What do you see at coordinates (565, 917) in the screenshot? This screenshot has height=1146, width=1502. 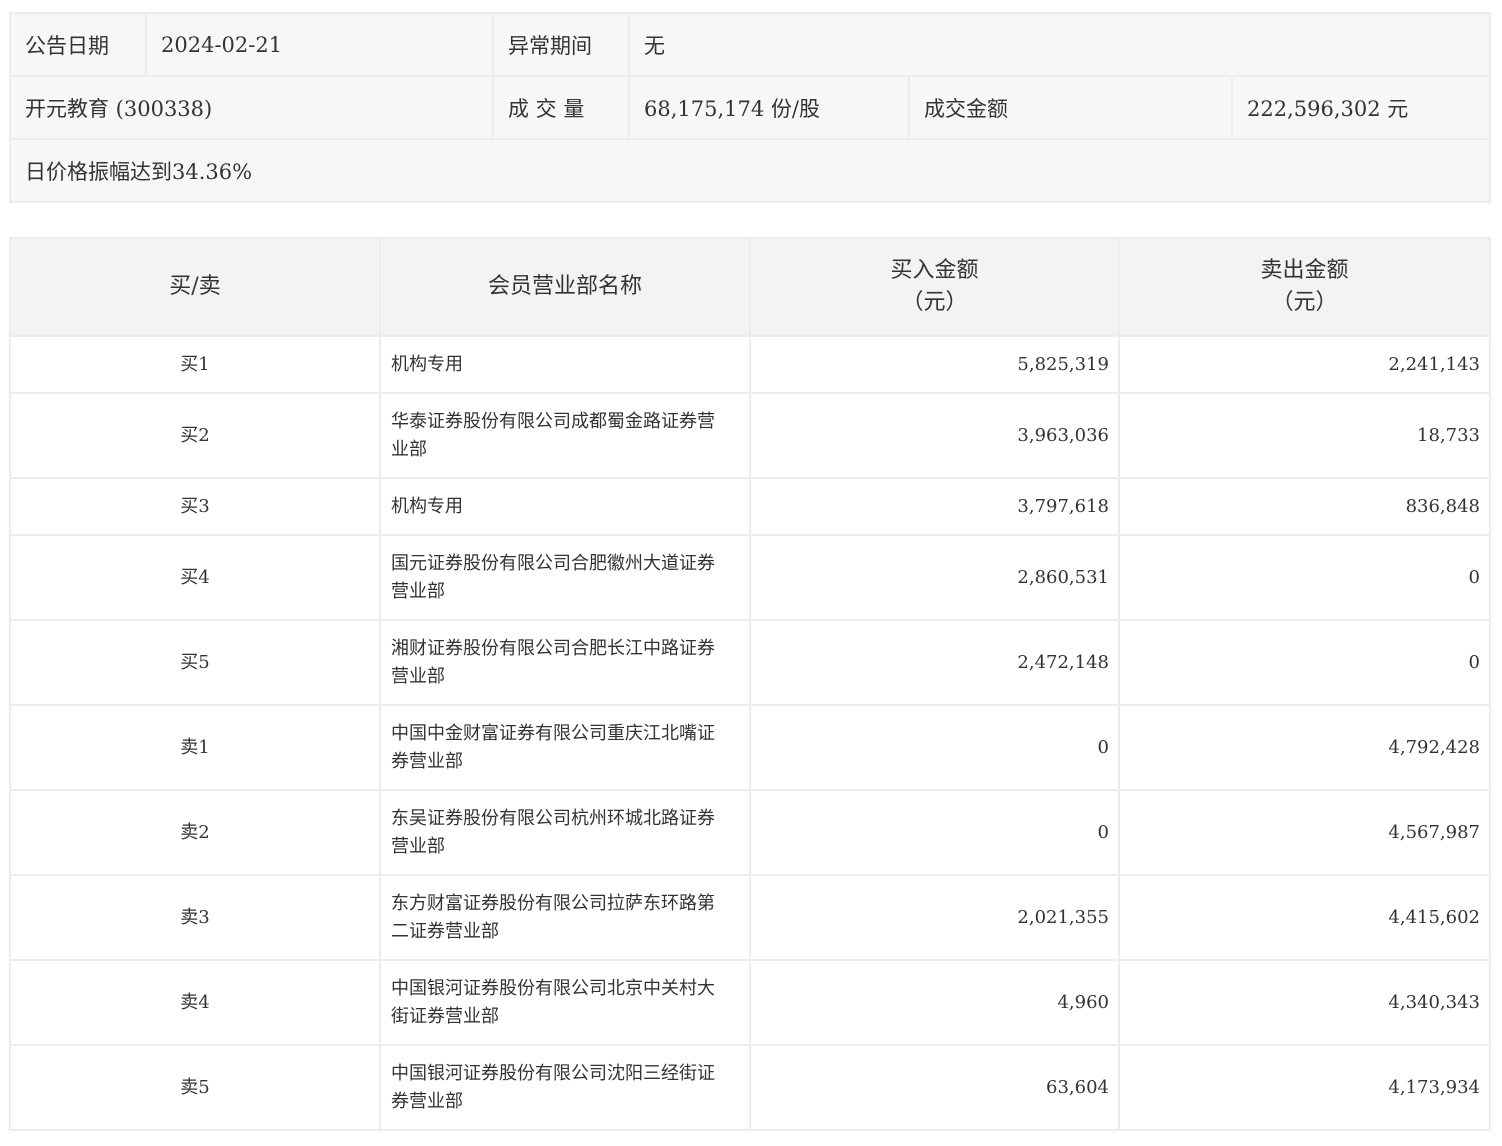 I see `row-branch-name: 东方财富证券股份有限公司拉萨东环路第二证券营业部` at bounding box center [565, 917].